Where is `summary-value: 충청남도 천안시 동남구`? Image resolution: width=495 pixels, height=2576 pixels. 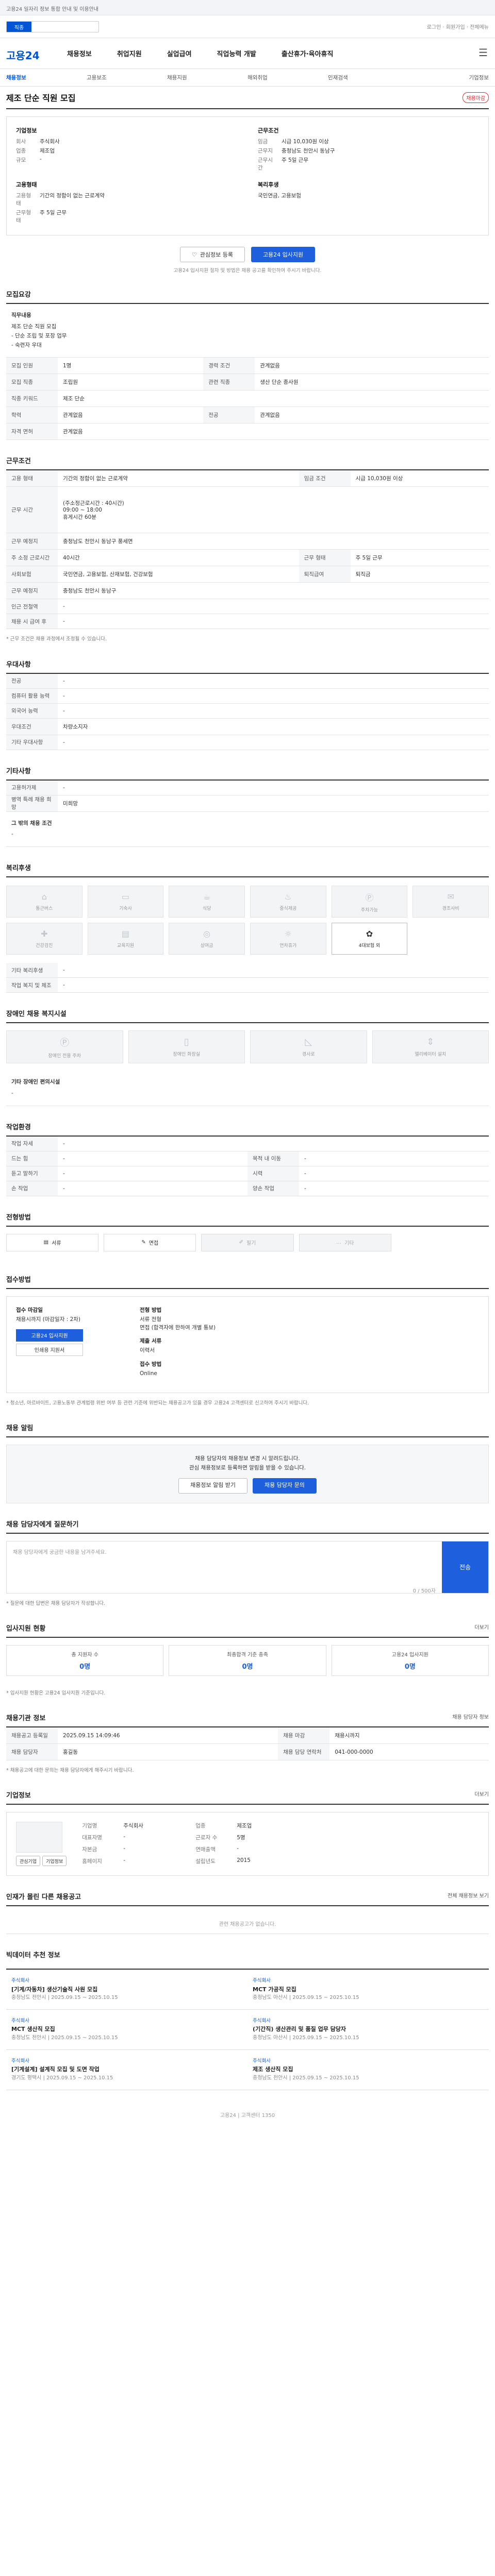
summary-value: 충청남도 천안시 동남구 is located at coordinates (309, 151).